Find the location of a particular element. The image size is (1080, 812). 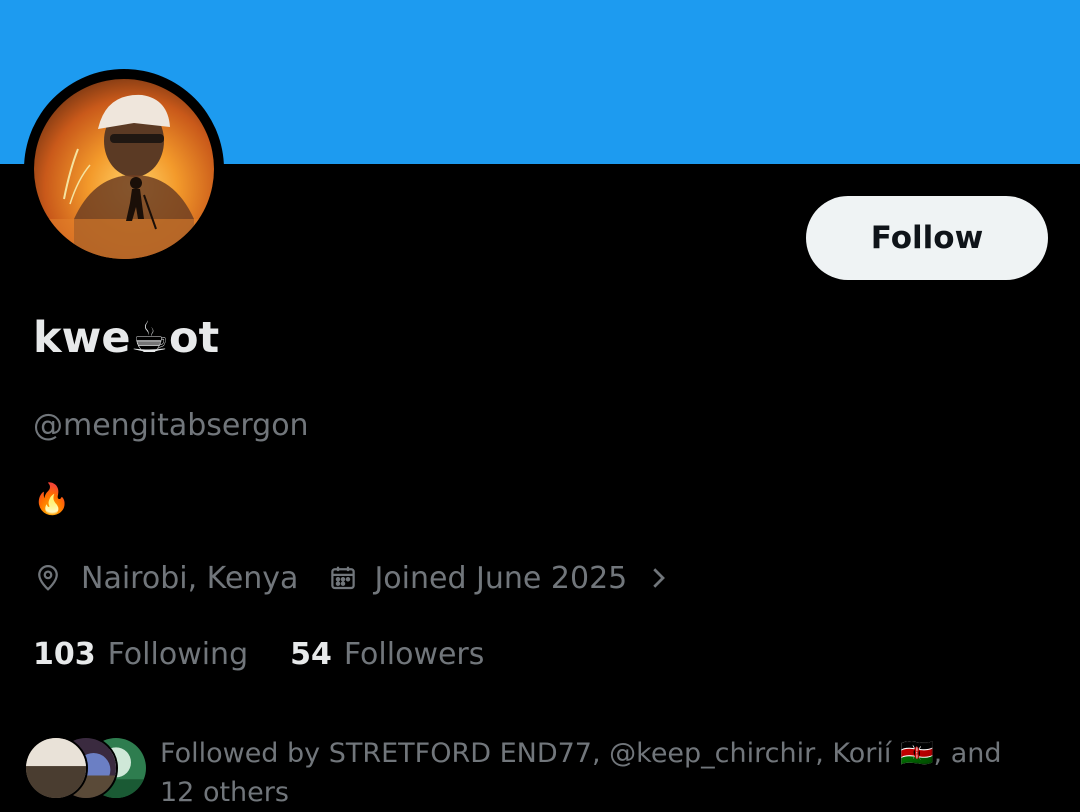

followed-by-avatars is located at coordinates (86, 768).